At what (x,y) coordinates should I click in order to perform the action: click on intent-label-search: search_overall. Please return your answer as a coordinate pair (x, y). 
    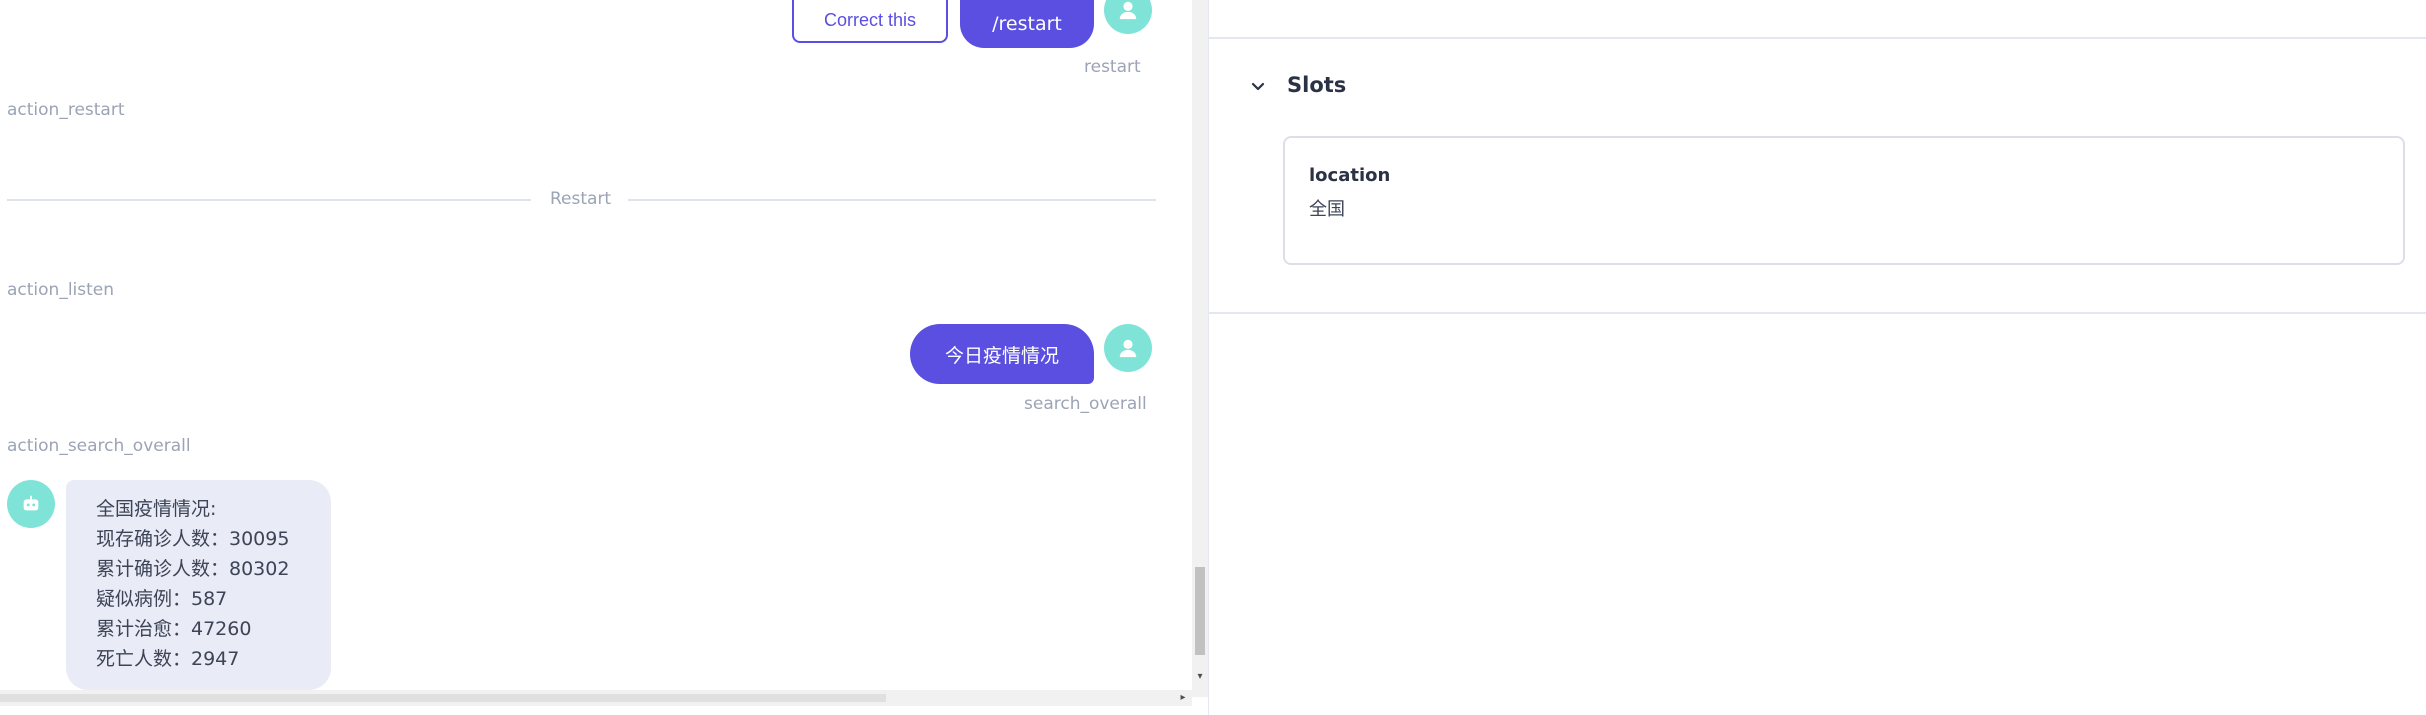
    Looking at the image, I should click on (1085, 404).